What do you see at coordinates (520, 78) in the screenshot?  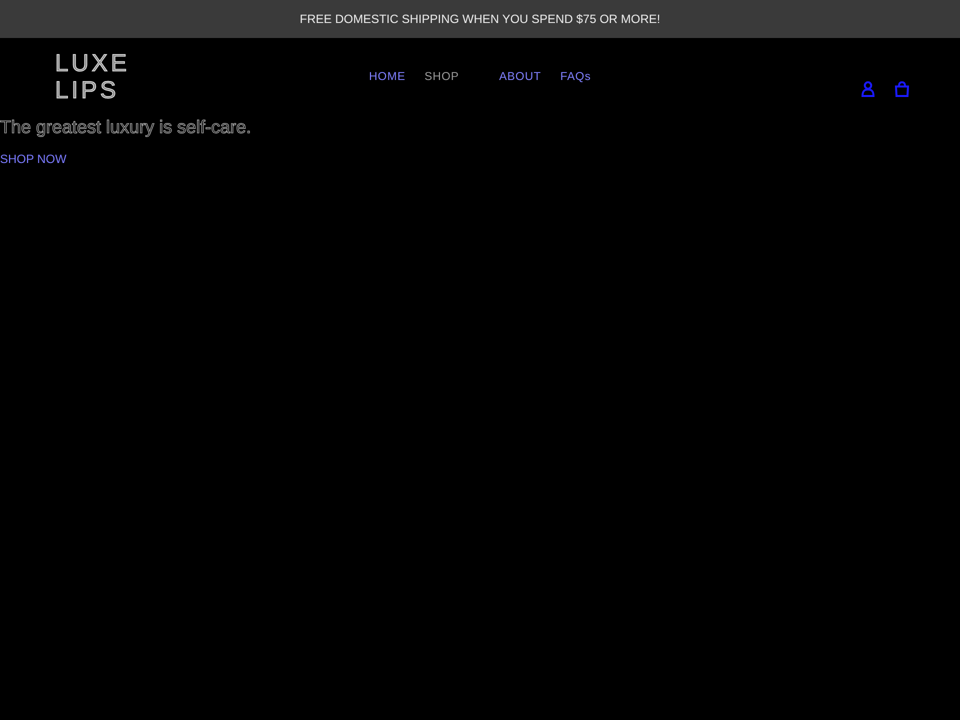 I see `nav-link: ABOUT` at bounding box center [520, 78].